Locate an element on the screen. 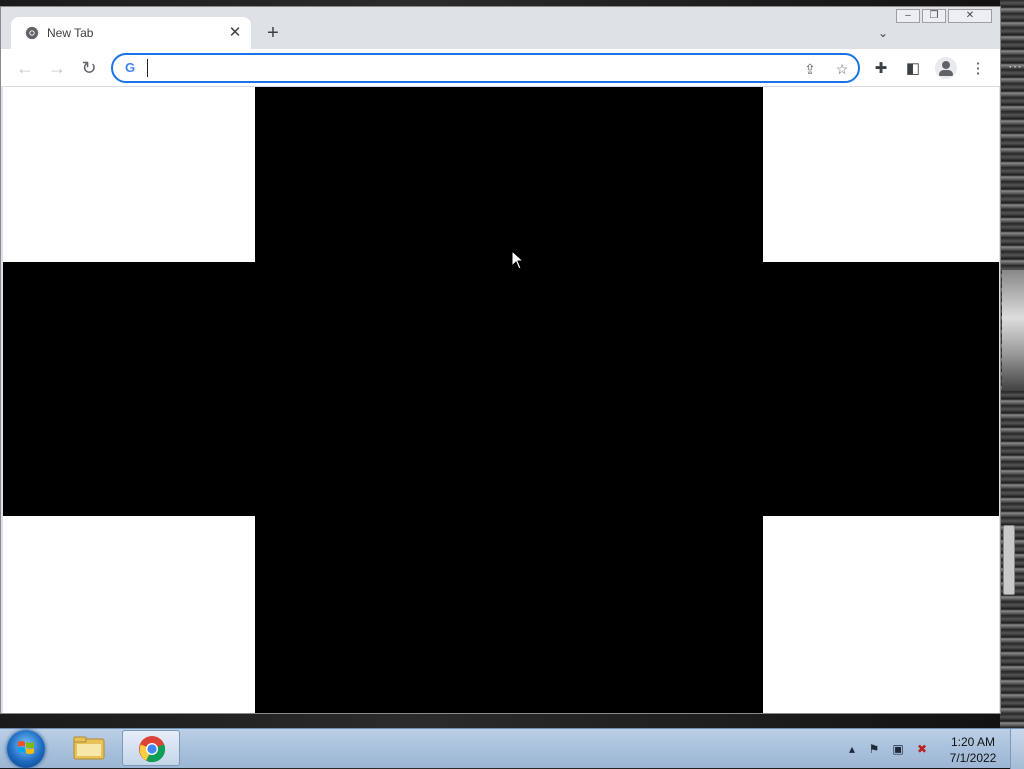 Image resolution: width=1024 pixels, height=769 pixels. avatar-head is located at coordinates (946, 65).